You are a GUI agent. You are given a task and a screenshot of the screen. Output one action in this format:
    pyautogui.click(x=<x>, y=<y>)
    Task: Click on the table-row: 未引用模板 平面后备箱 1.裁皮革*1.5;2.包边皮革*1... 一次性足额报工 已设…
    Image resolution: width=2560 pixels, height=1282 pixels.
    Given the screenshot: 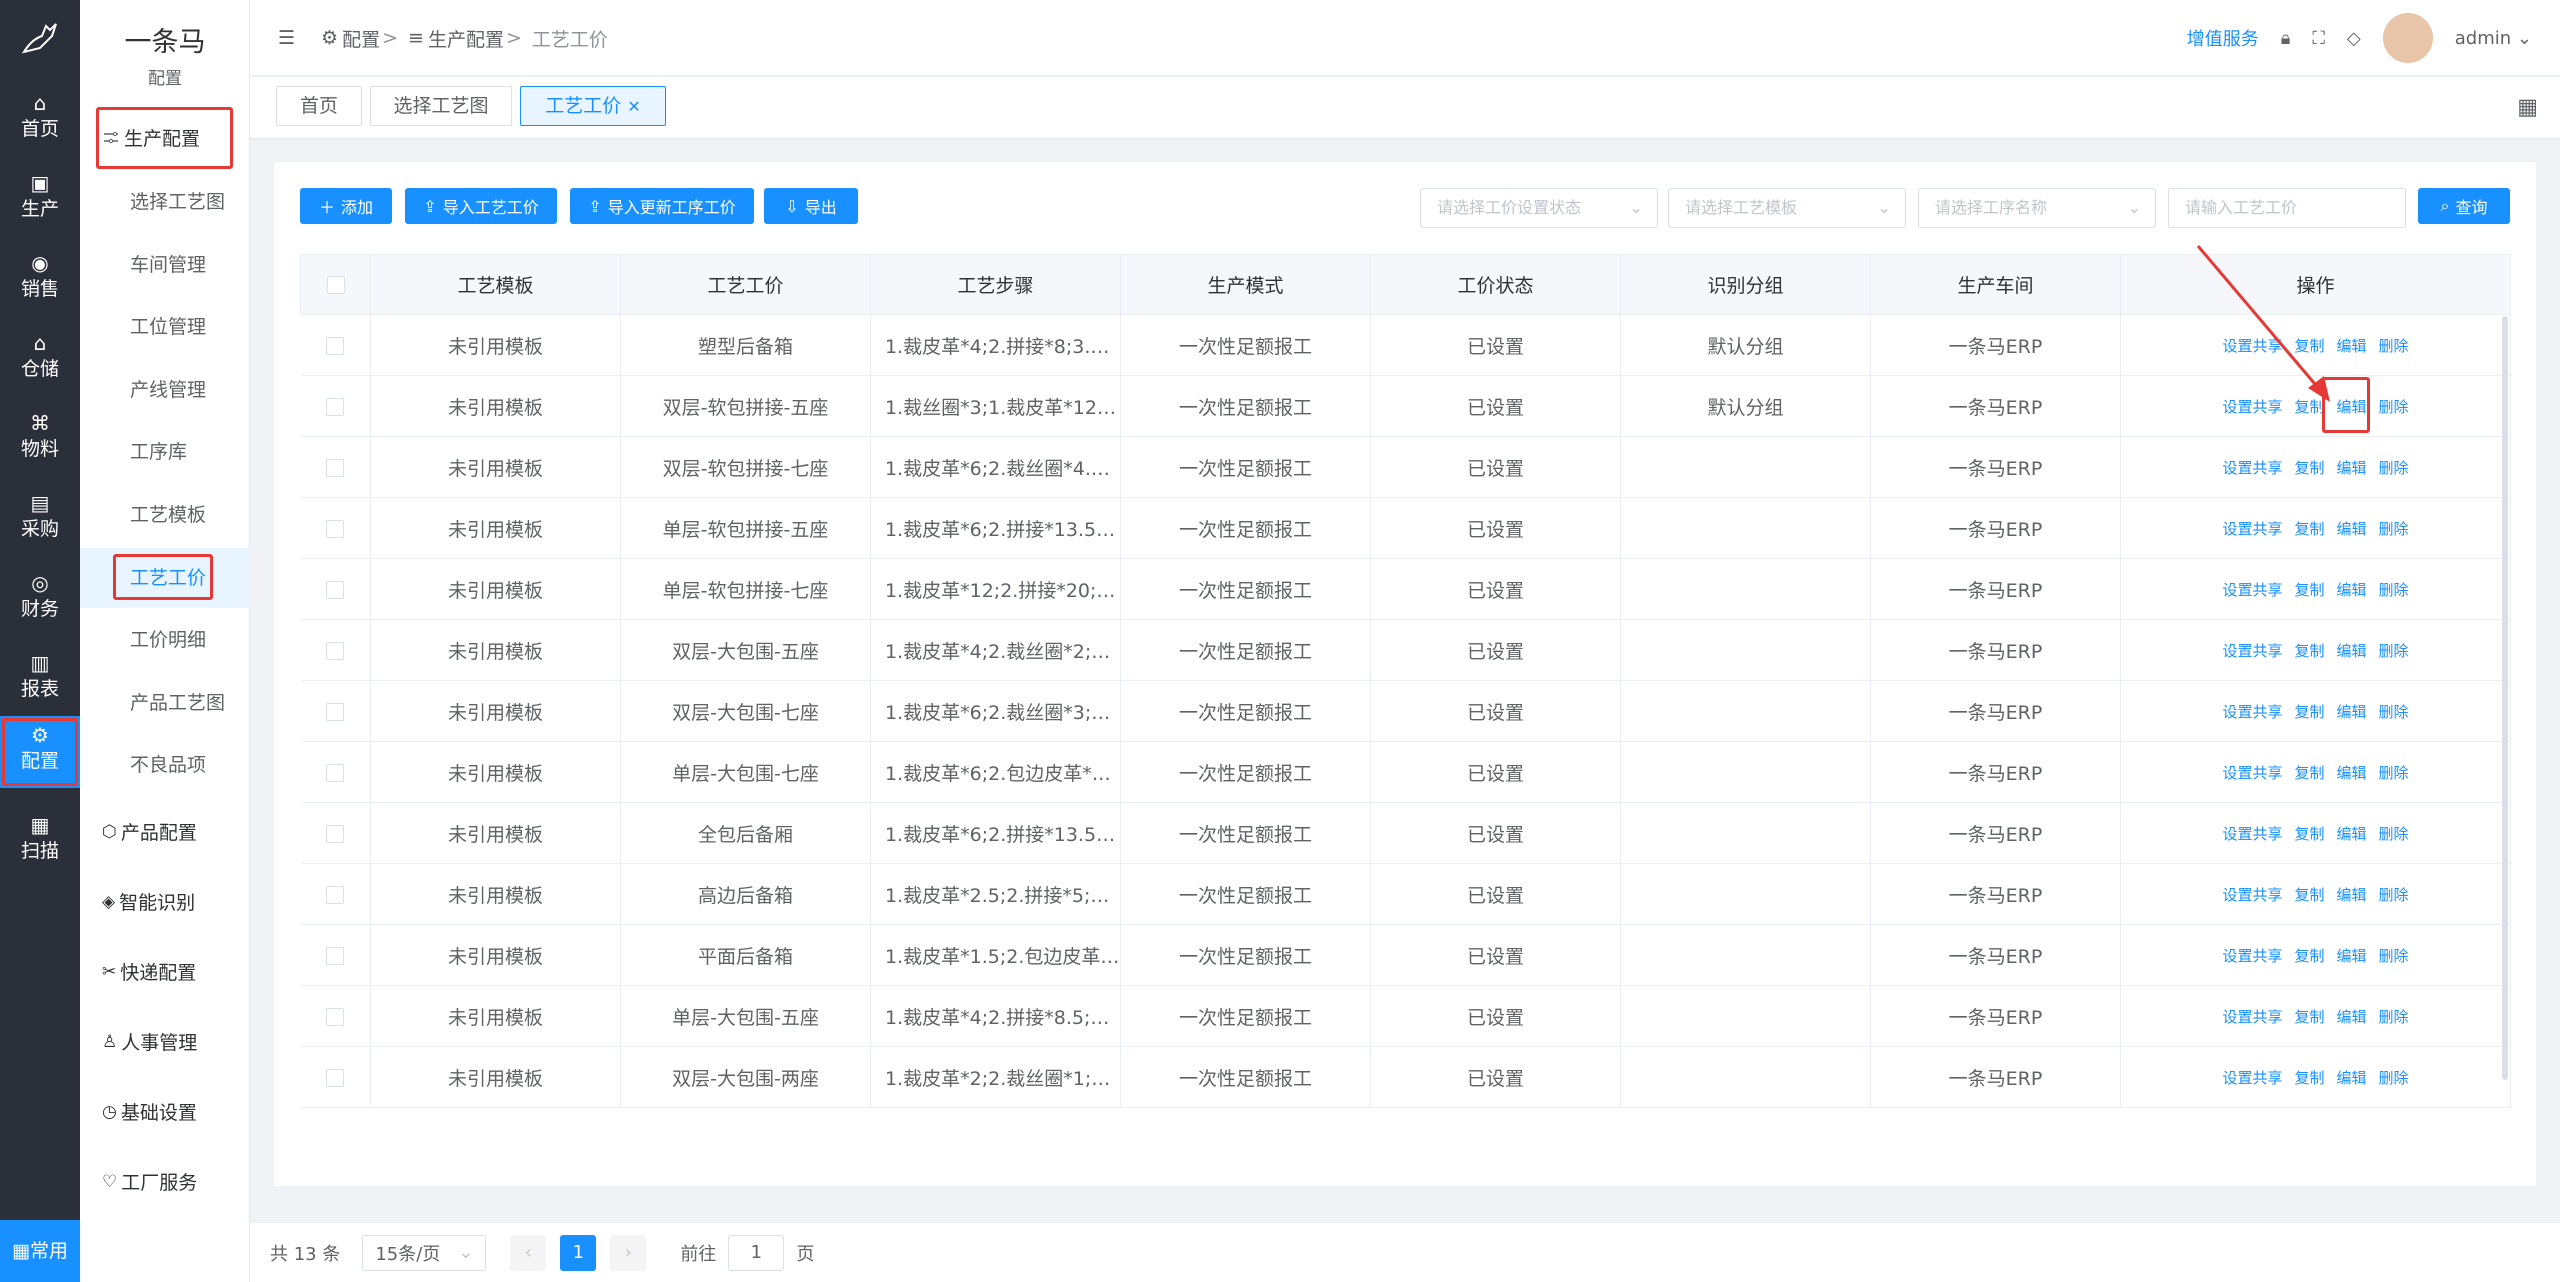 What is the action you would take?
    pyautogui.click(x=1405, y=955)
    